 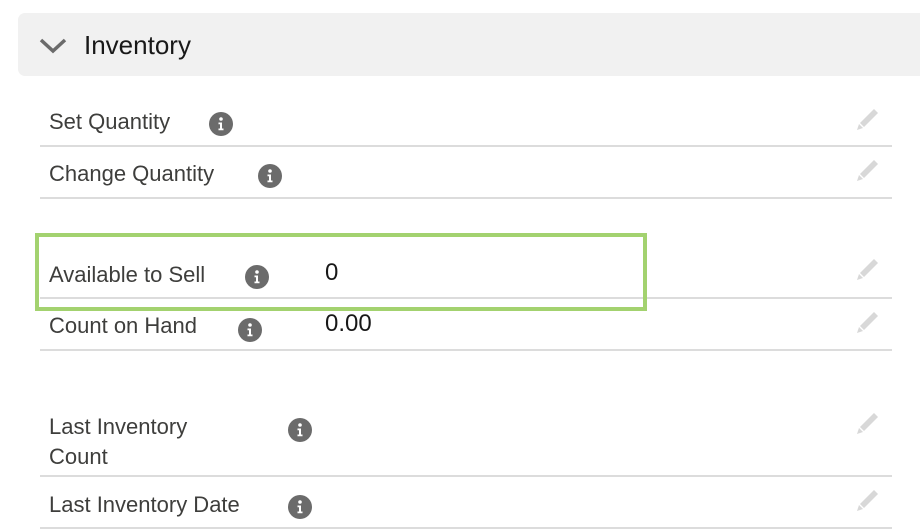 I want to click on field-label: Set Quantity, so click(x=110, y=121).